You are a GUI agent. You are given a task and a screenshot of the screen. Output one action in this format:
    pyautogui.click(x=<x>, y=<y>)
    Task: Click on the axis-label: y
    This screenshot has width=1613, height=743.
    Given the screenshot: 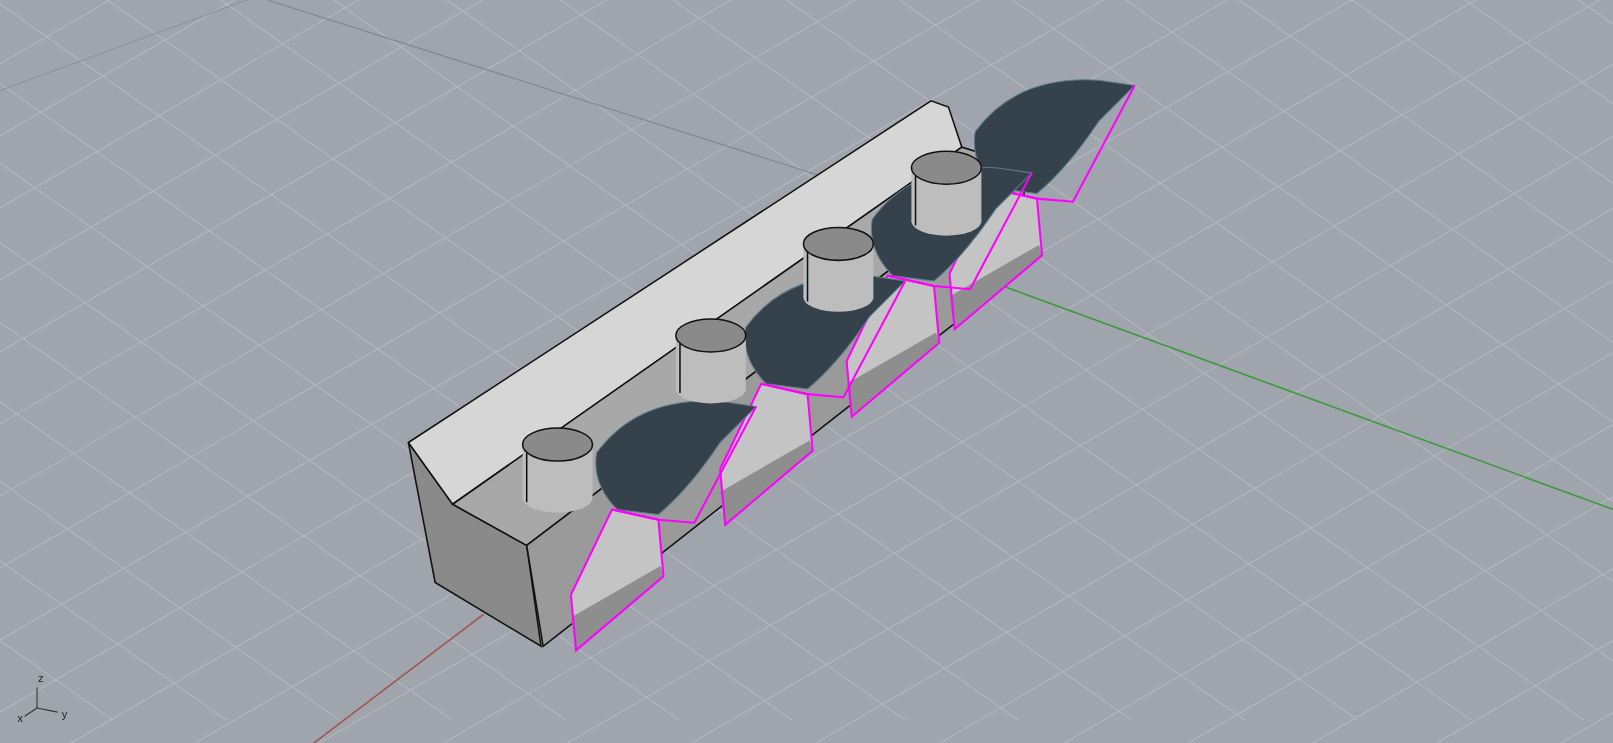 What is the action you would take?
    pyautogui.click(x=64, y=714)
    